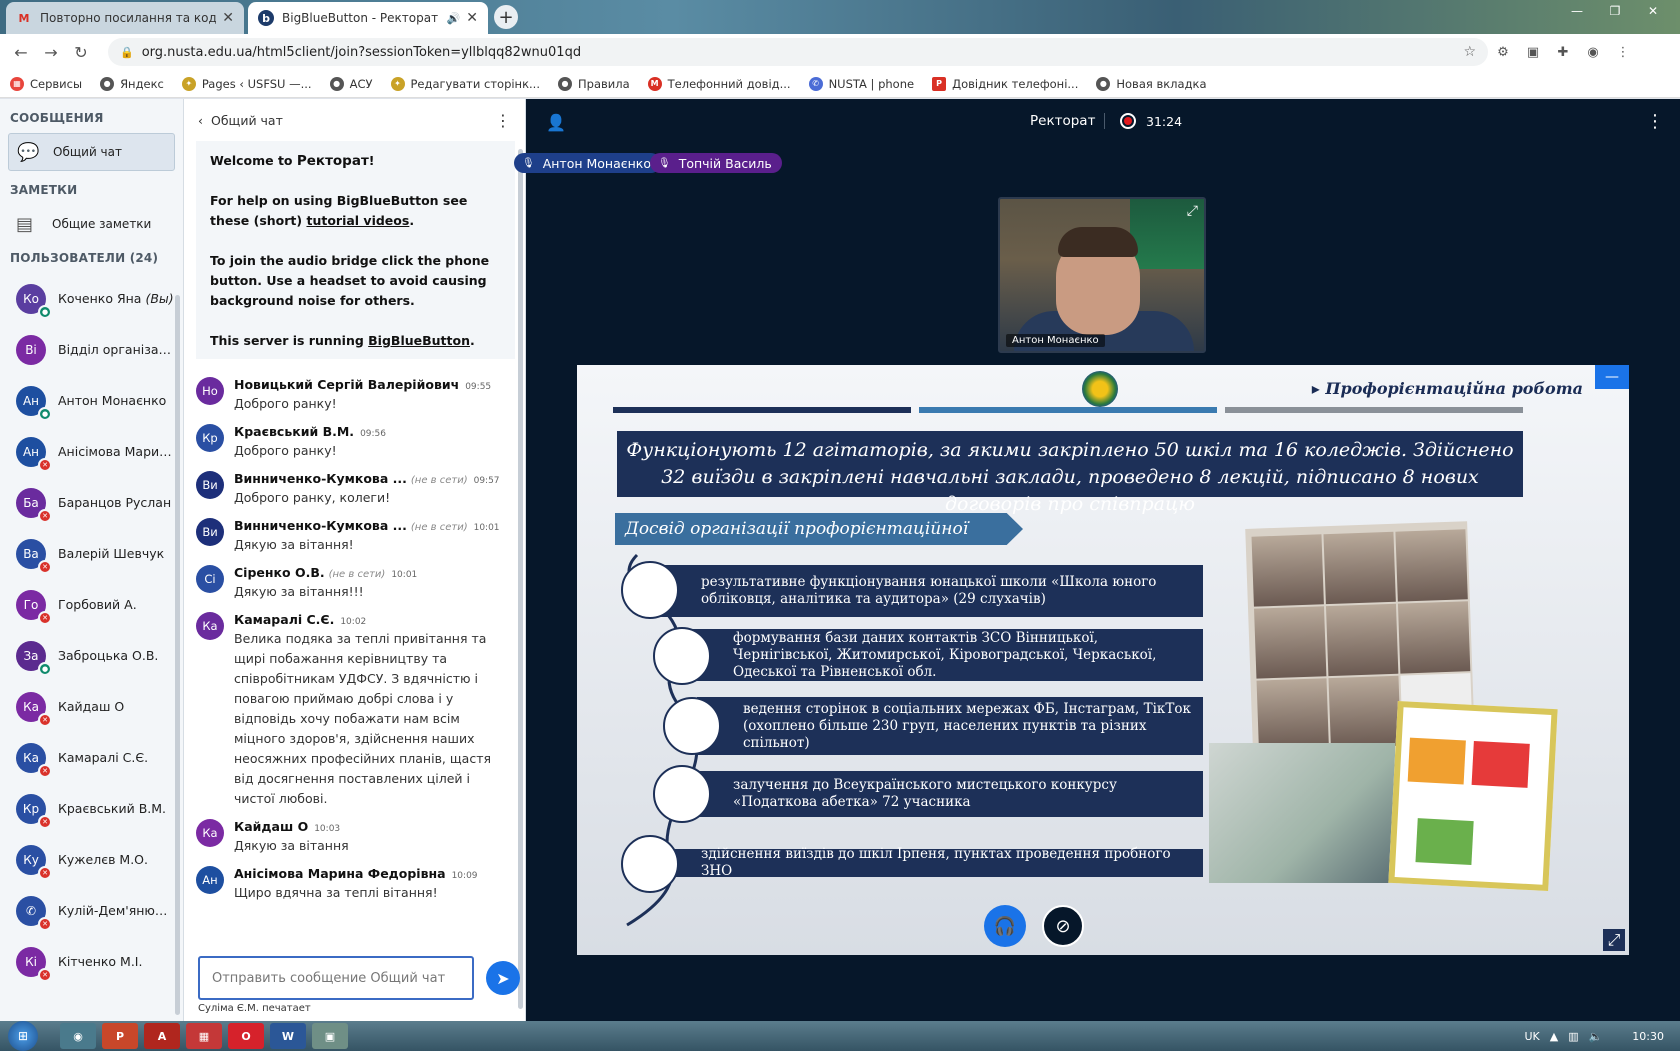 The width and height of the screenshot is (1680, 1051). Describe the element at coordinates (353, 622) in the screenshot. I see `message-time: 10:02` at that location.